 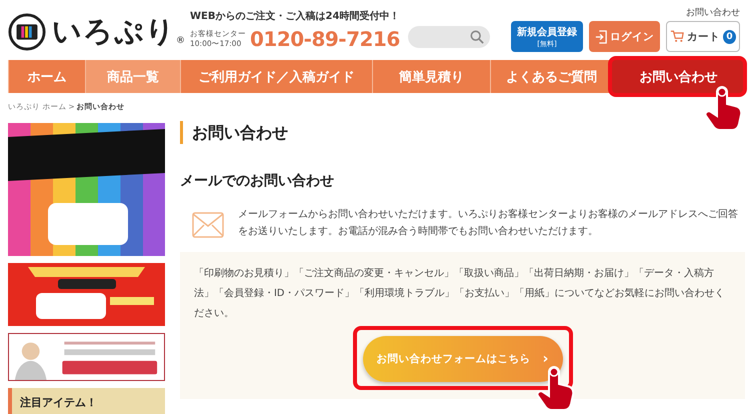 I want to click on notice-text: 「印刷物のお見積り」「ご注文商品の変更・キャンセル」「取扱い商品」「出荷日納期・お届け」「データ・入稿方法」「会員登録・ID・パスワード」「利用環境トラブル」「お支払い」「用紙」についてなどお気軽にお問い合わせください。, so click(x=460, y=293).